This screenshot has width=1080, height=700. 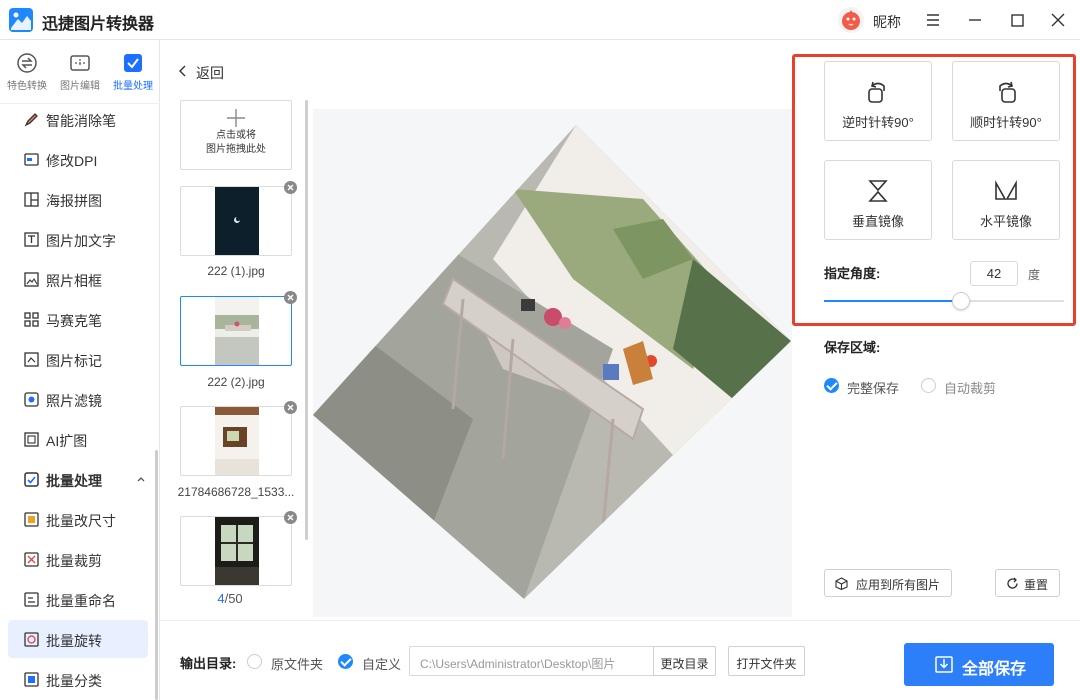 I want to click on text-icon, so click(x=31, y=239).